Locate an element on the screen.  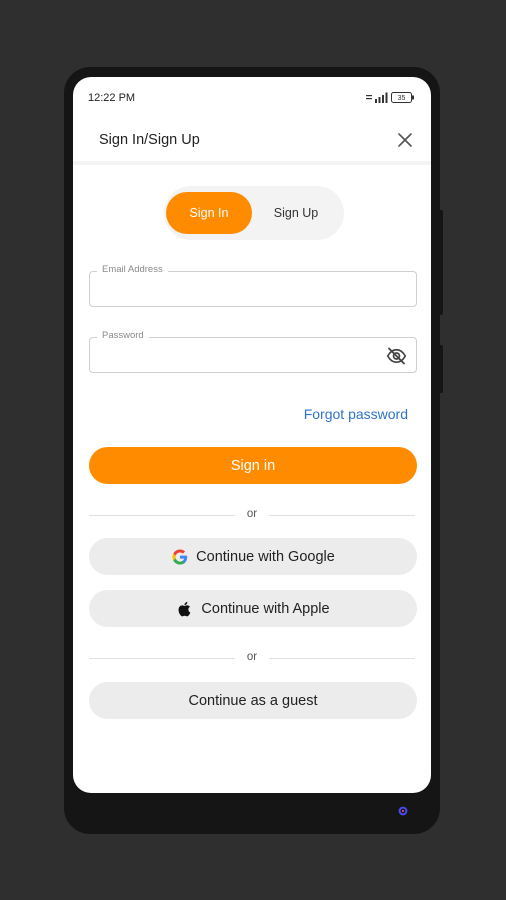
volume-button is located at coordinates (440, 262).